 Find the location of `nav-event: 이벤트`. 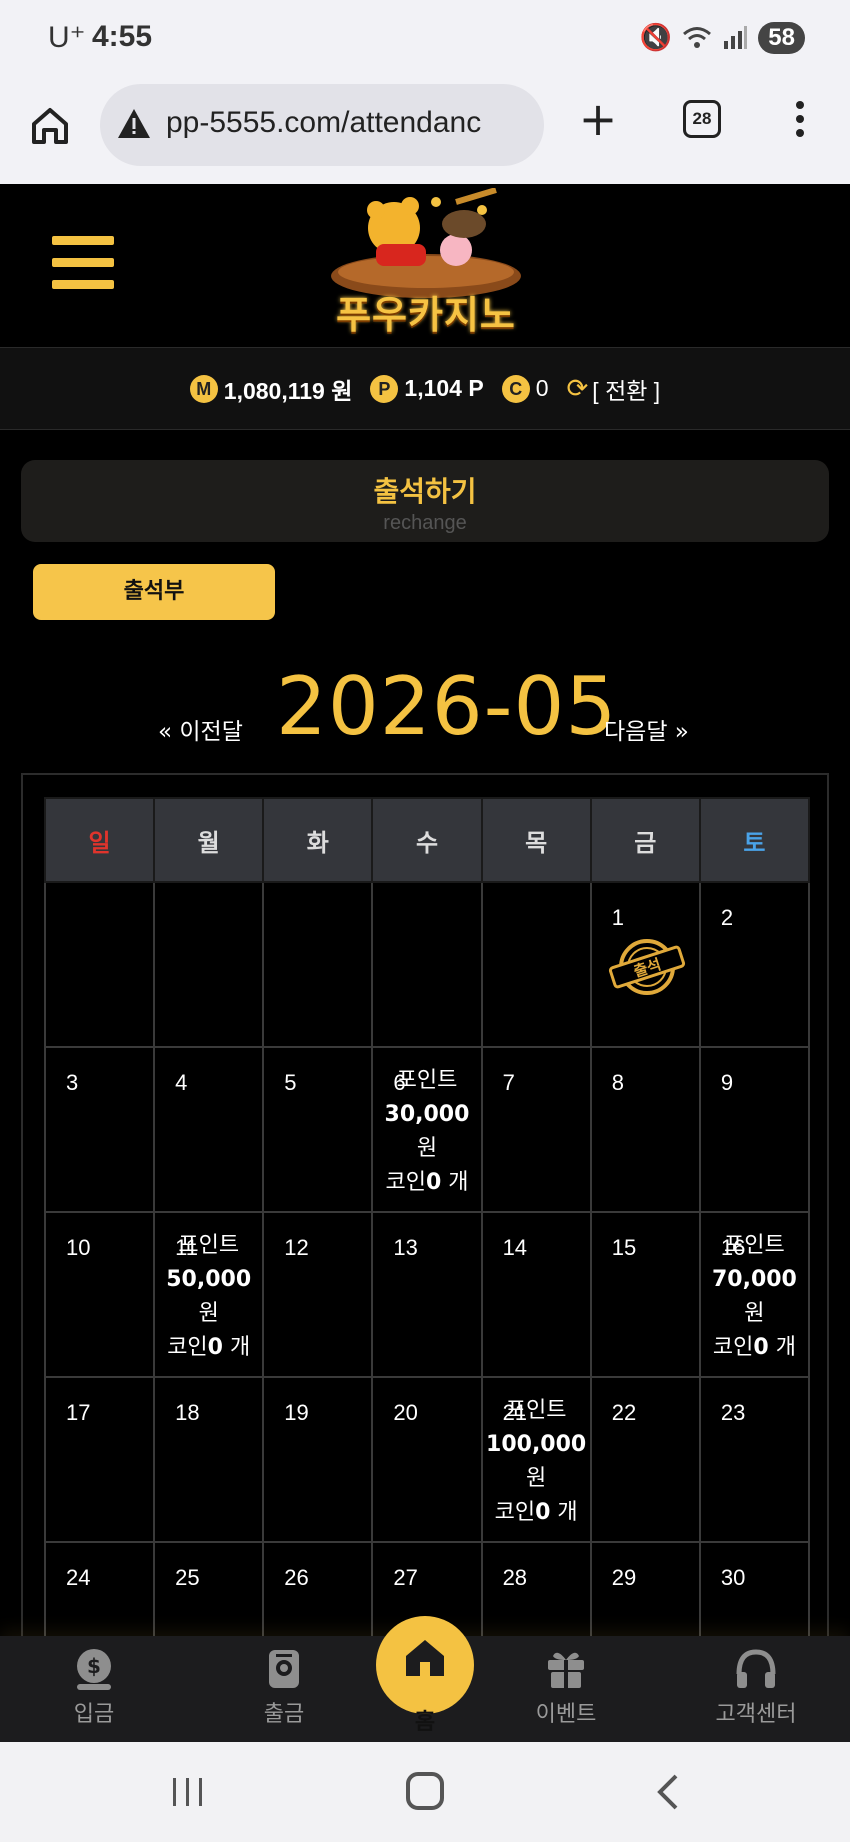

nav-event: 이벤트 is located at coordinates (566, 1687).